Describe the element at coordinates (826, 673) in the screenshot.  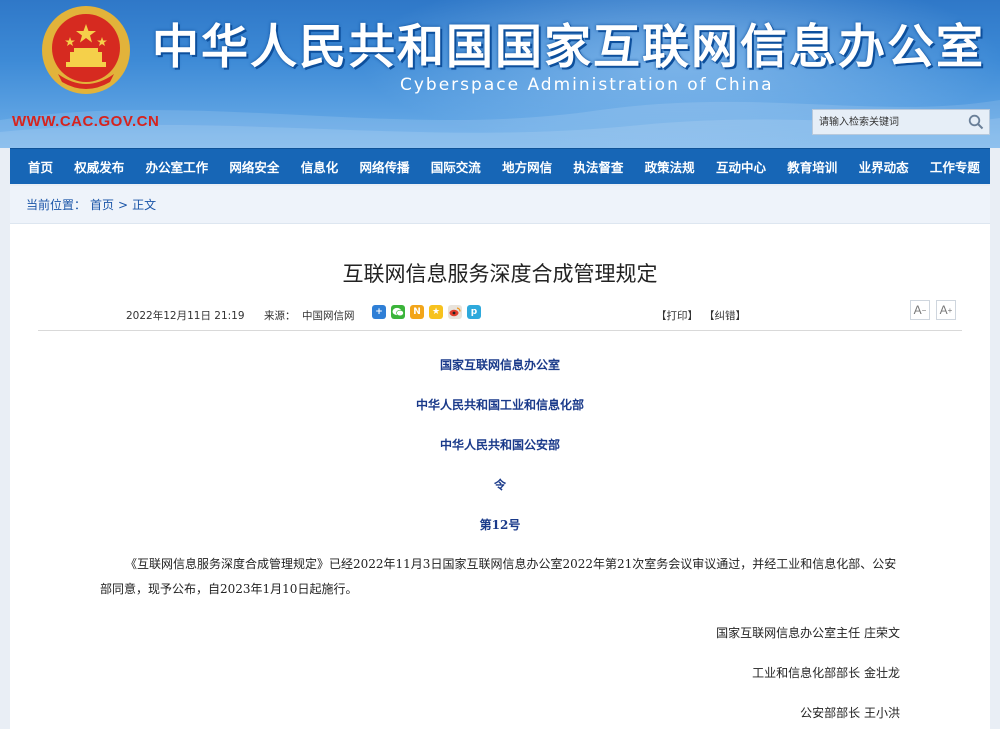
I see `signature-line: 工业和信息化部部长 金壮龙` at that location.